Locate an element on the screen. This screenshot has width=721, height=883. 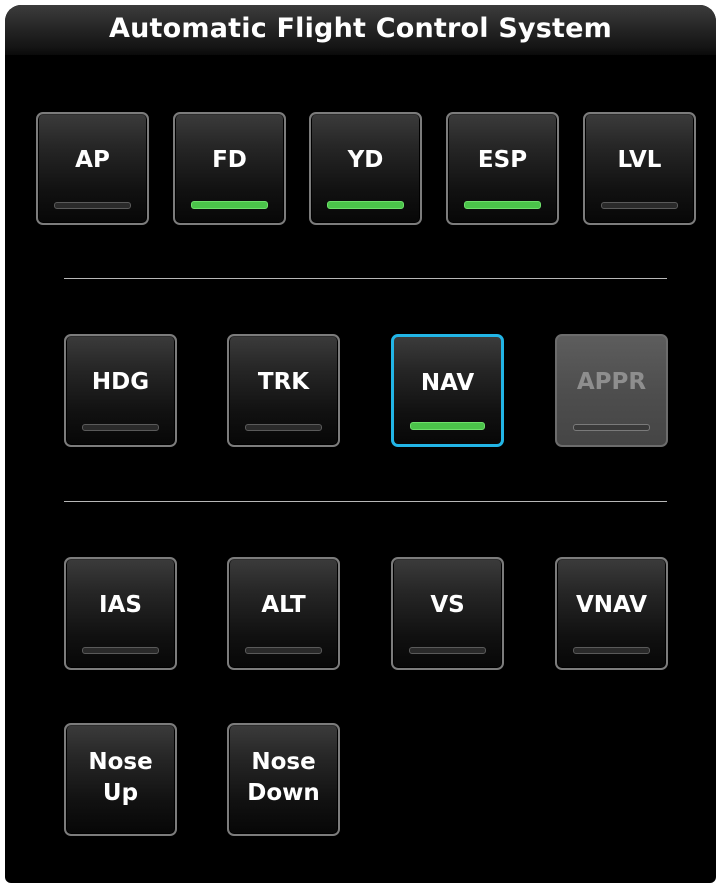
esp-button-label: ESP is located at coordinates (502, 160).